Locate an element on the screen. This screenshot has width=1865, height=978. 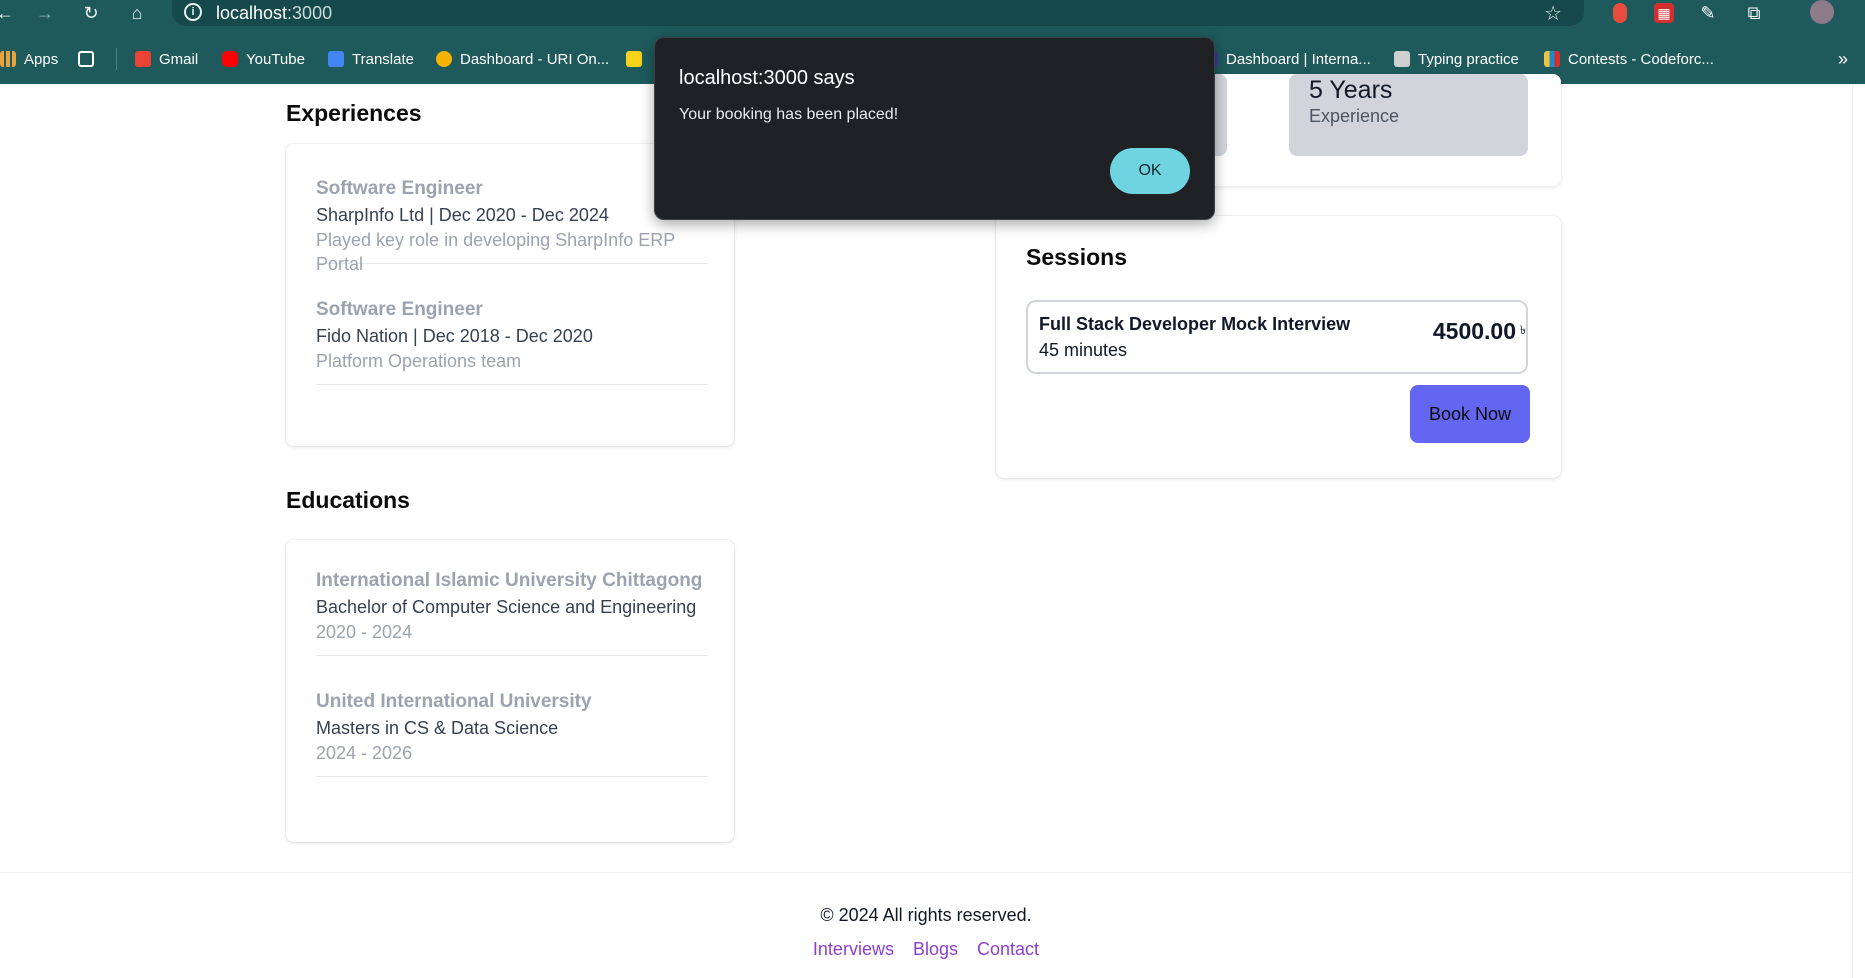
book-now-button: Book Now is located at coordinates (1470, 414).